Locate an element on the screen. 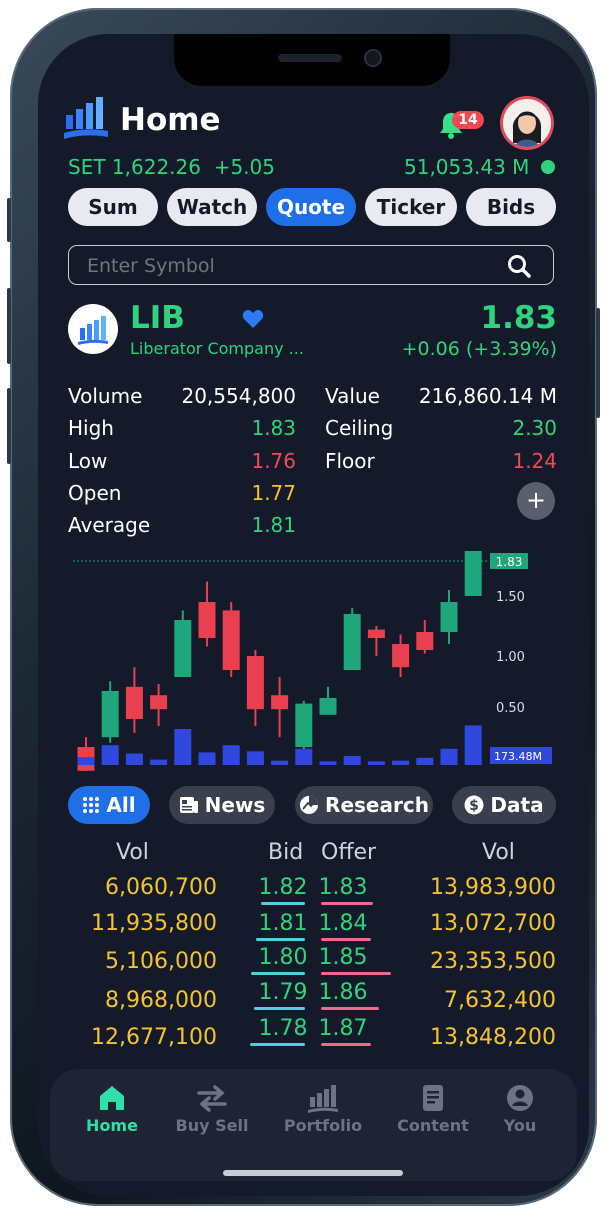 The image size is (607, 1214). offer-volume: 7,632,400 is located at coordinates (500, 1000).